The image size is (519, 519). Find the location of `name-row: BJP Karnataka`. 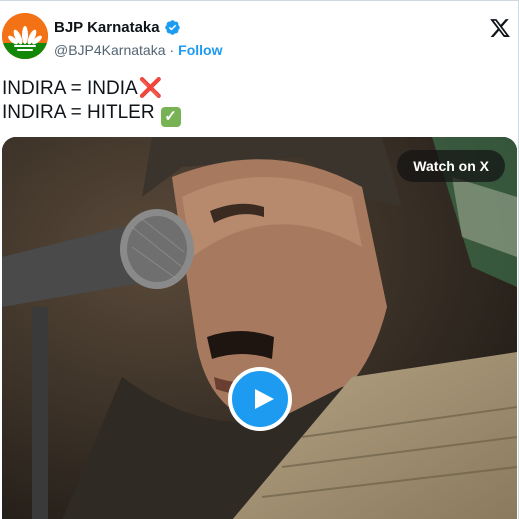

name-row: BJP Karnataka is located at coordinates (117, 27).